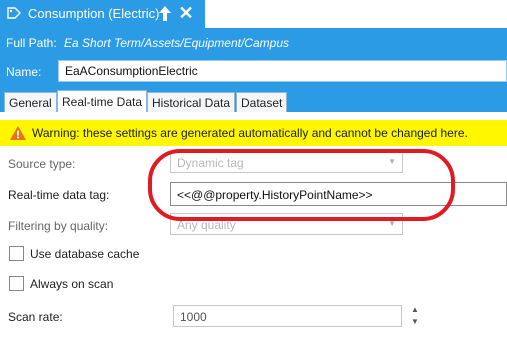 Image resolution: width=507 pixels, height=351 pixels. I want to click on filtering-value: Any quality, so click(206, 225).